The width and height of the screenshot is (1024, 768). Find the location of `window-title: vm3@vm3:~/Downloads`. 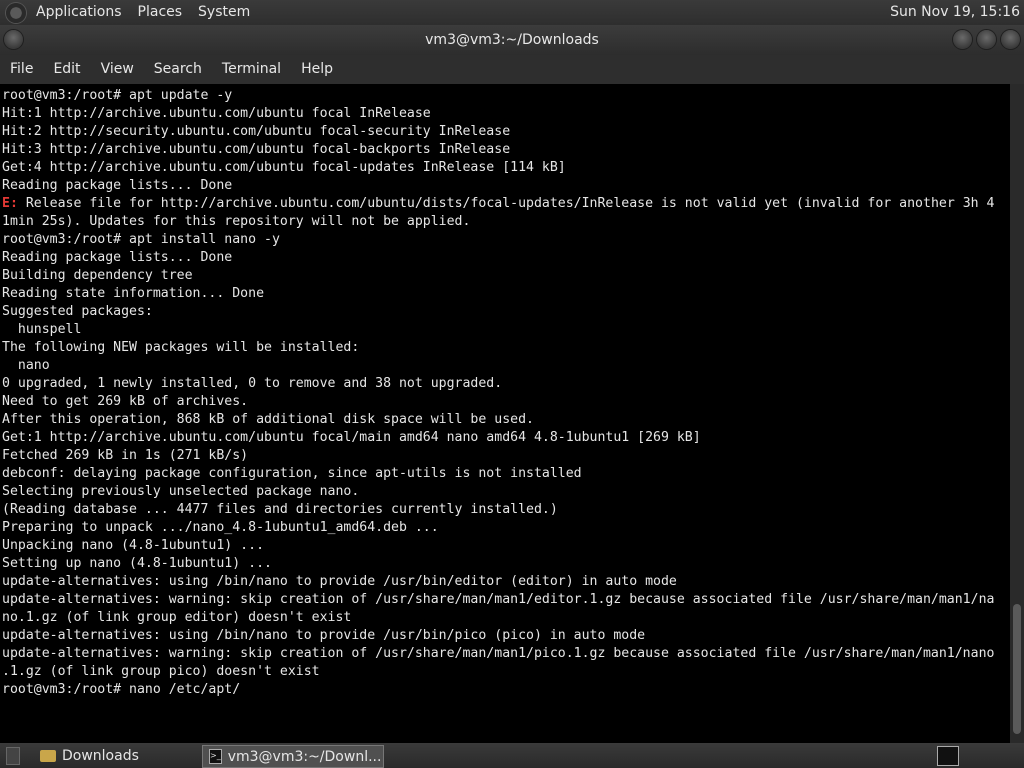

window-title: vm3@vm3:~/Downloads is located at coordinates (512, 40).